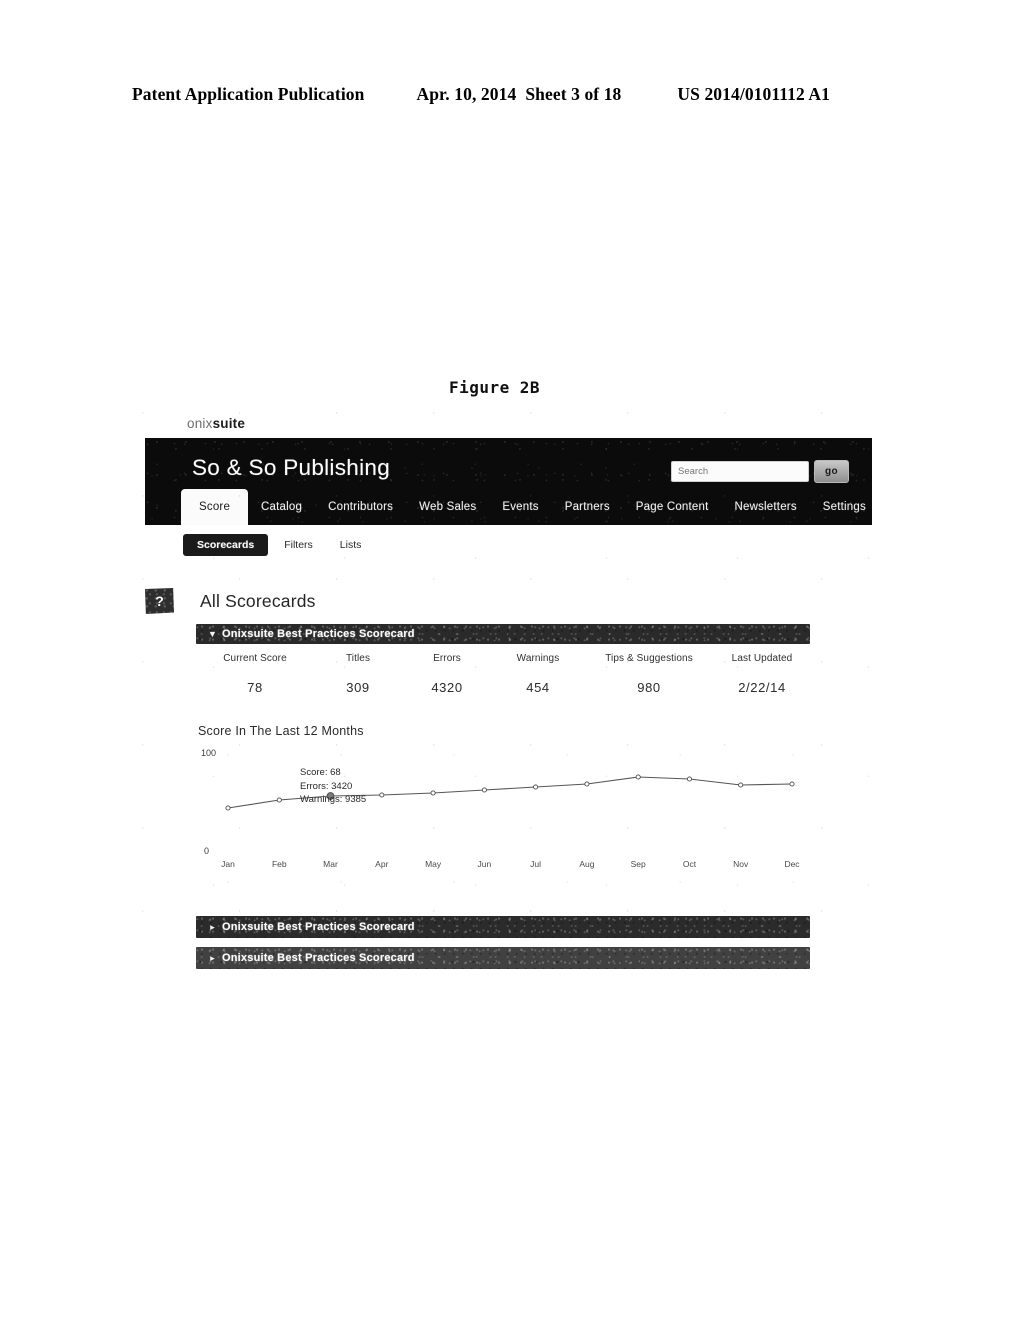  What do you see at coordinates (228, 808) in the screenshot?
I see `chart-point-jan` at bounding box center [228, 808].